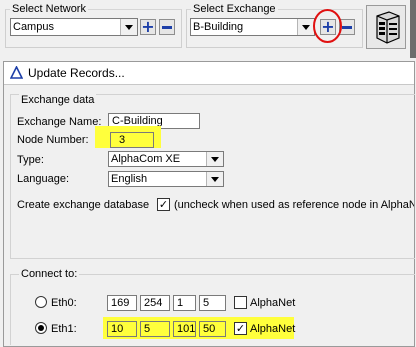 This screenshot has height=347, width=416. What do you see at coordinates (64, 303) in the screenshot?
I see `eth0-label: Eth0:` at bounding box center [64, 303].